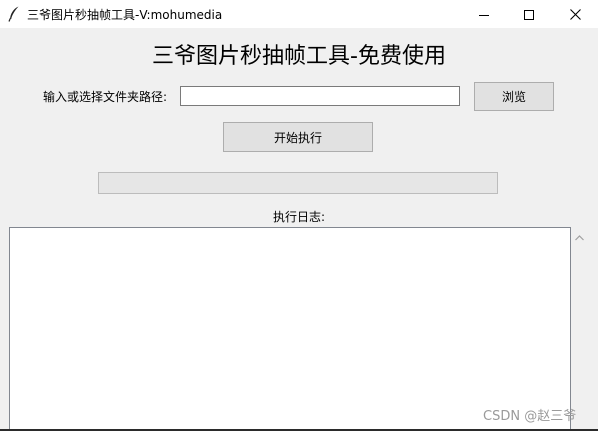  I want to click on folder-path-label: 输入或选择文件夹路径:, so click(105, 97).